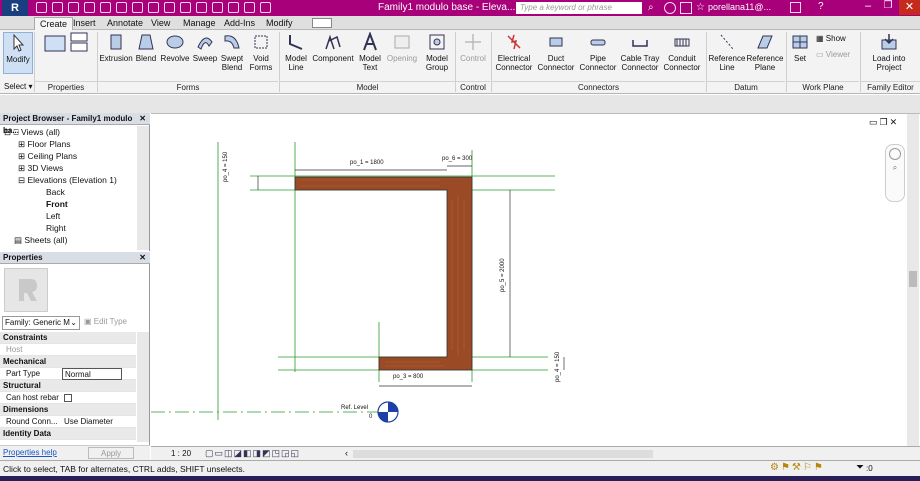 This screenshot has width=920, height=481. I want to click on dim-po4-bottom: po_4 = 150, so click(558, 367).